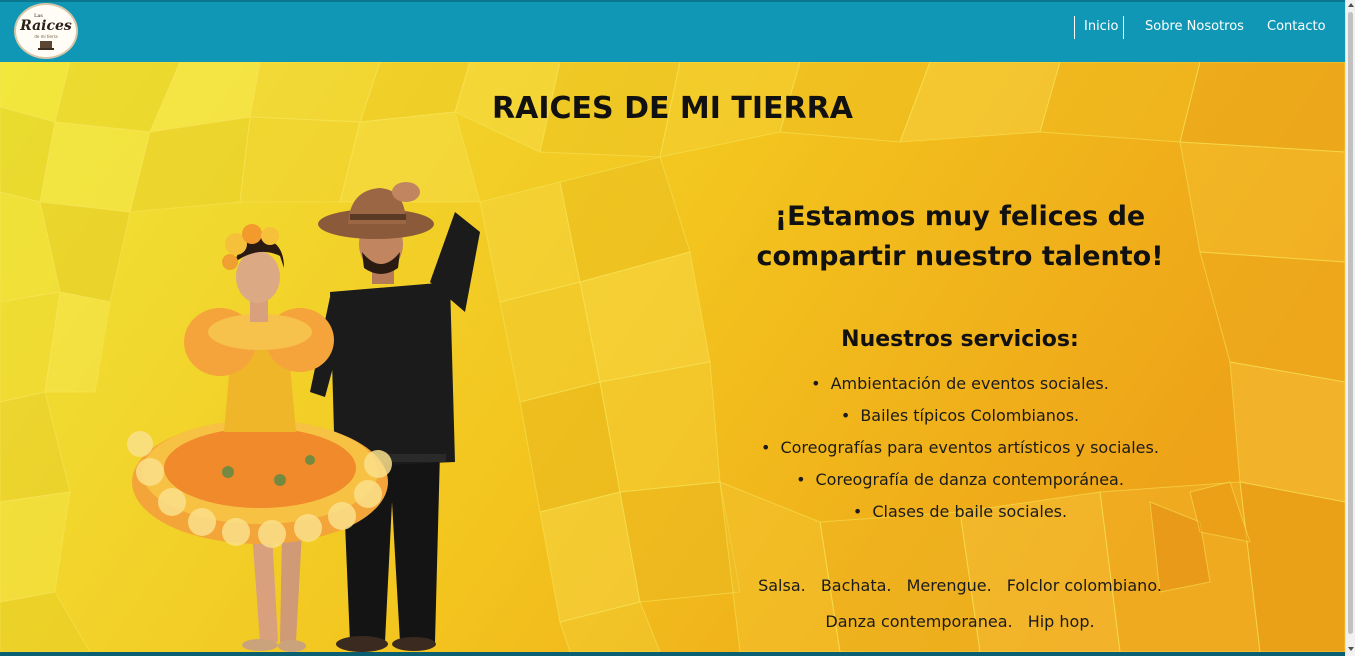 Image resolution: width=1355 pixels, height=656 pixels. What do you see at coordinates (45, 26) in the screenshot?
I see `logo-text-main: Raices` at bounding box center [45, 26].